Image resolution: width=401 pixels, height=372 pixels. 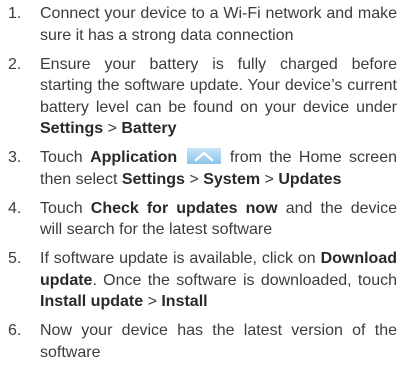 I want to click on step-number: 3., so click(x=15, y=157).